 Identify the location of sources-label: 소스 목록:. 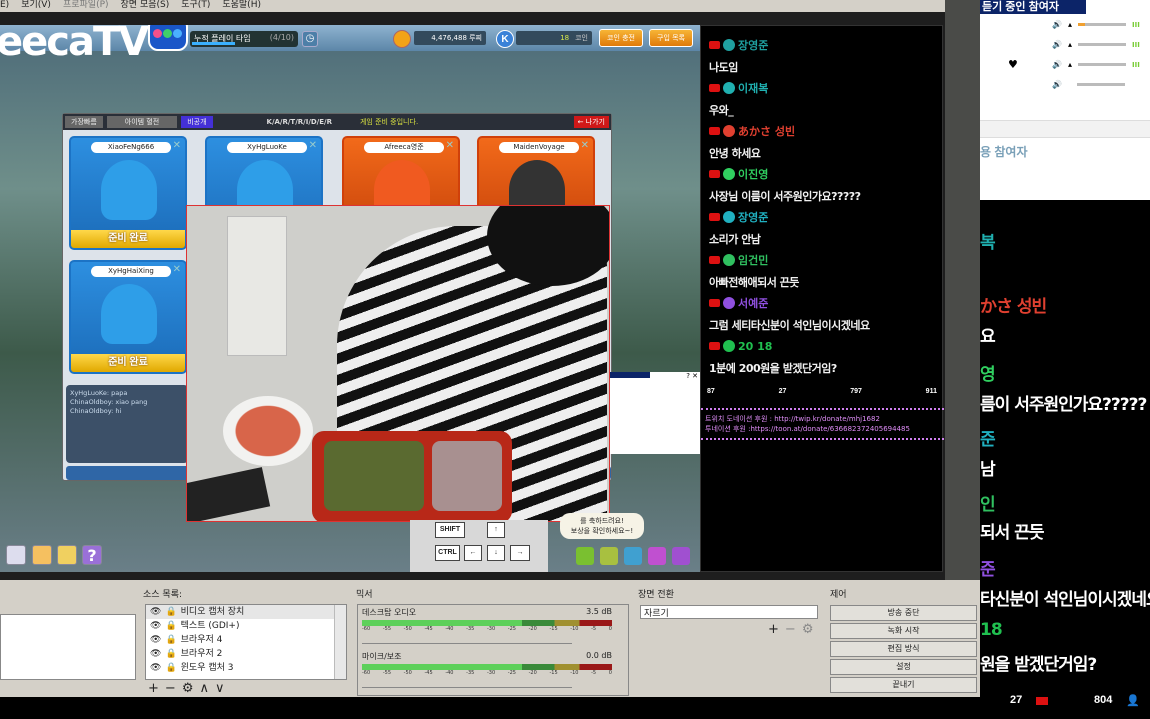
(163, 595).